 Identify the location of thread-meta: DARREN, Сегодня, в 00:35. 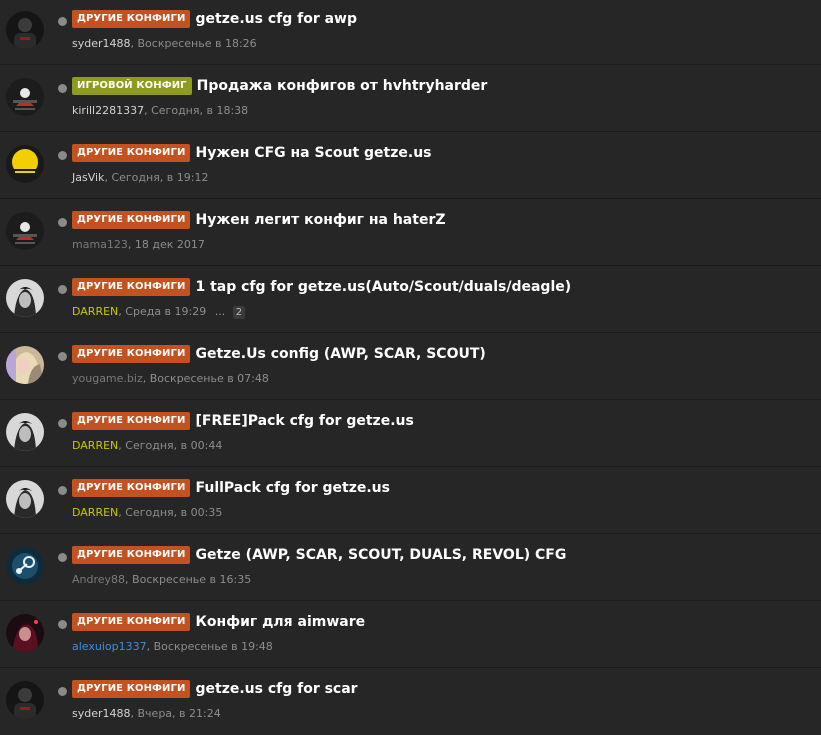
(147, 512).